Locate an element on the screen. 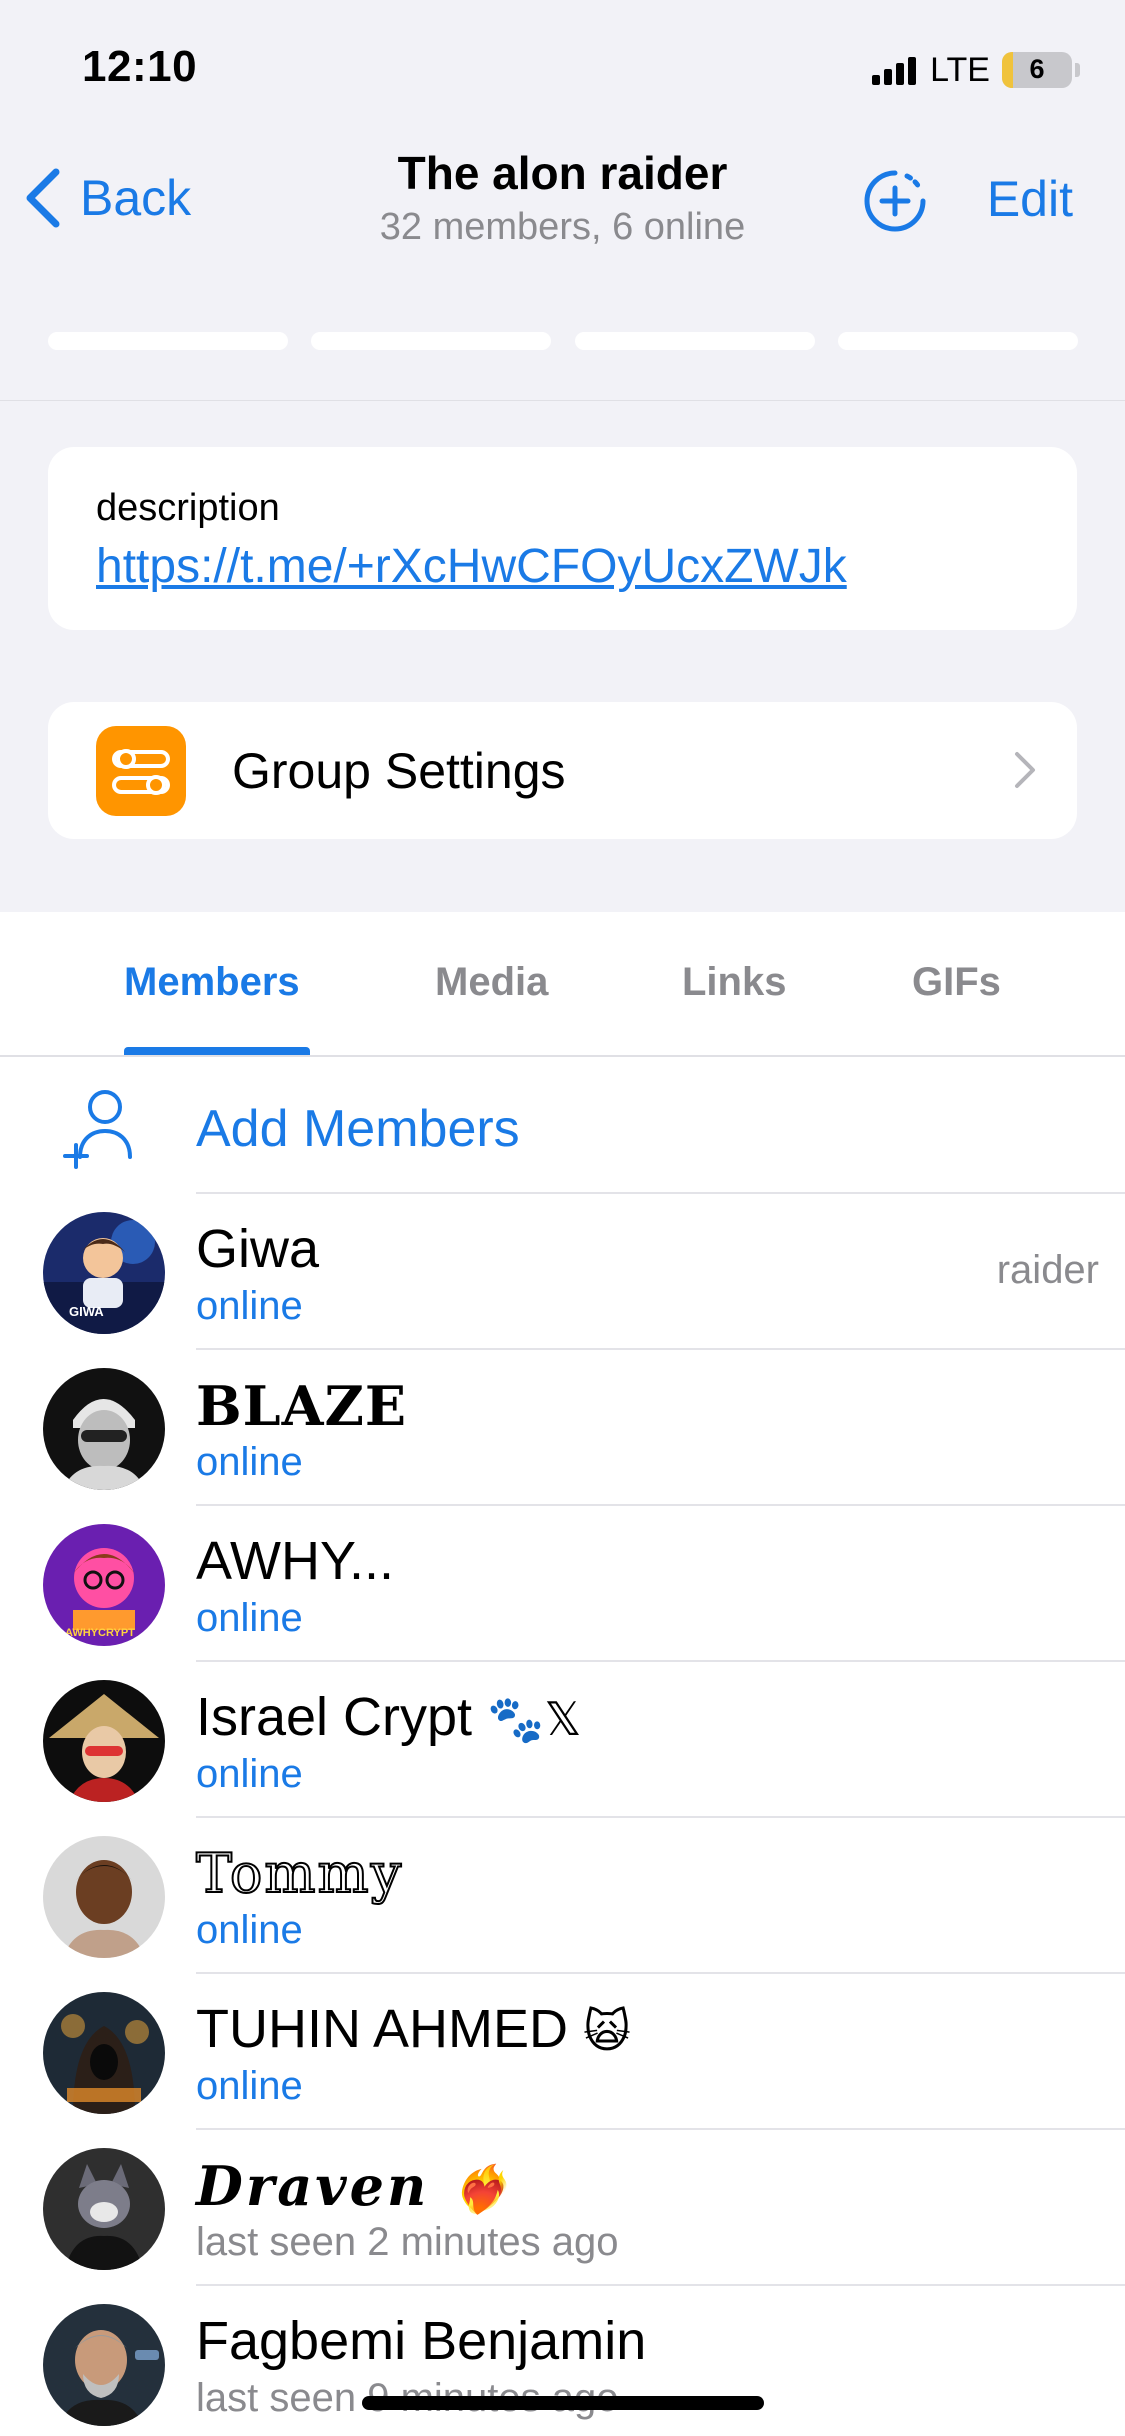 The image size is (1125, 2436). name-emoji: ❤️‍🔥 is located at coordinates (481, 2189).